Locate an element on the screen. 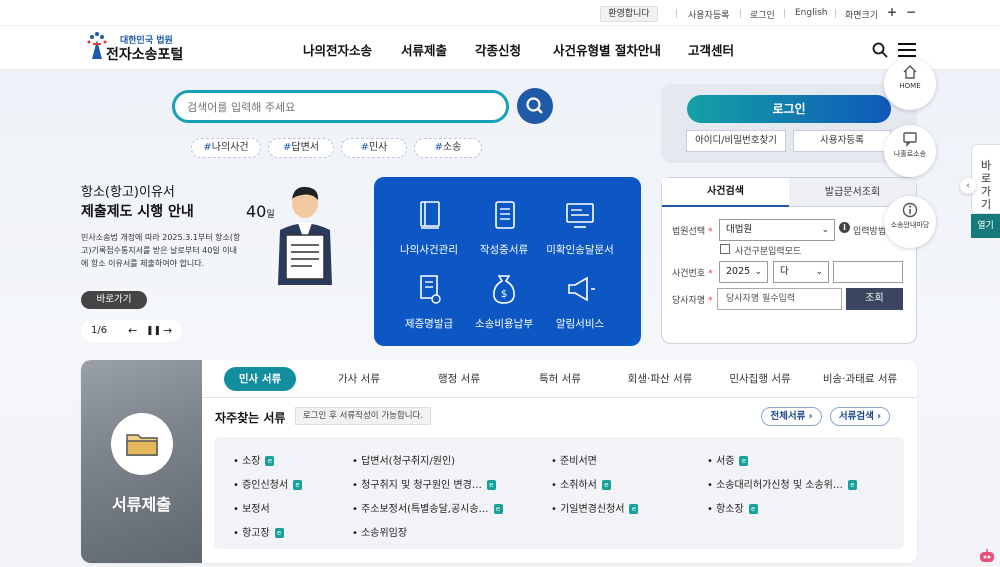 The image size is (1000, 567). tag-answer: #답변서 is located at coordinates (301, 148).